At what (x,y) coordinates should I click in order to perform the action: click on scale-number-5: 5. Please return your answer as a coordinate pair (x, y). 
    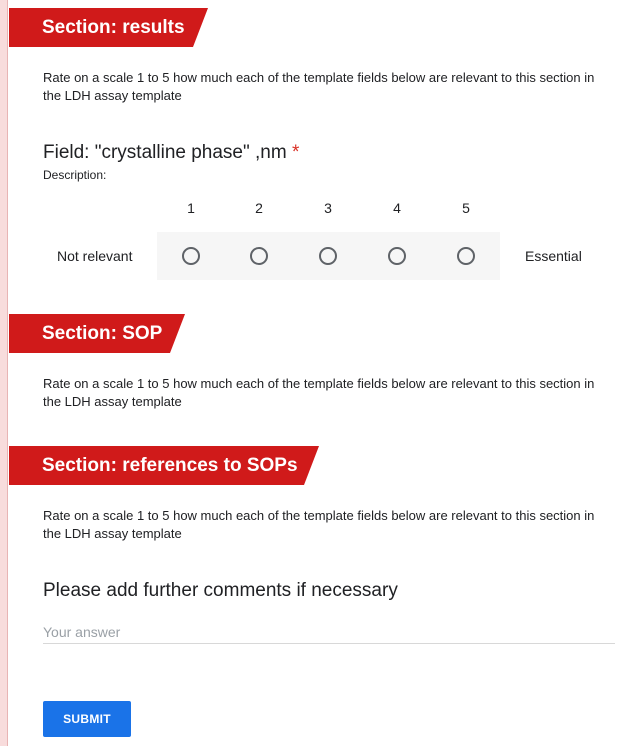
    Looking at the image, I should click on (466, 208).